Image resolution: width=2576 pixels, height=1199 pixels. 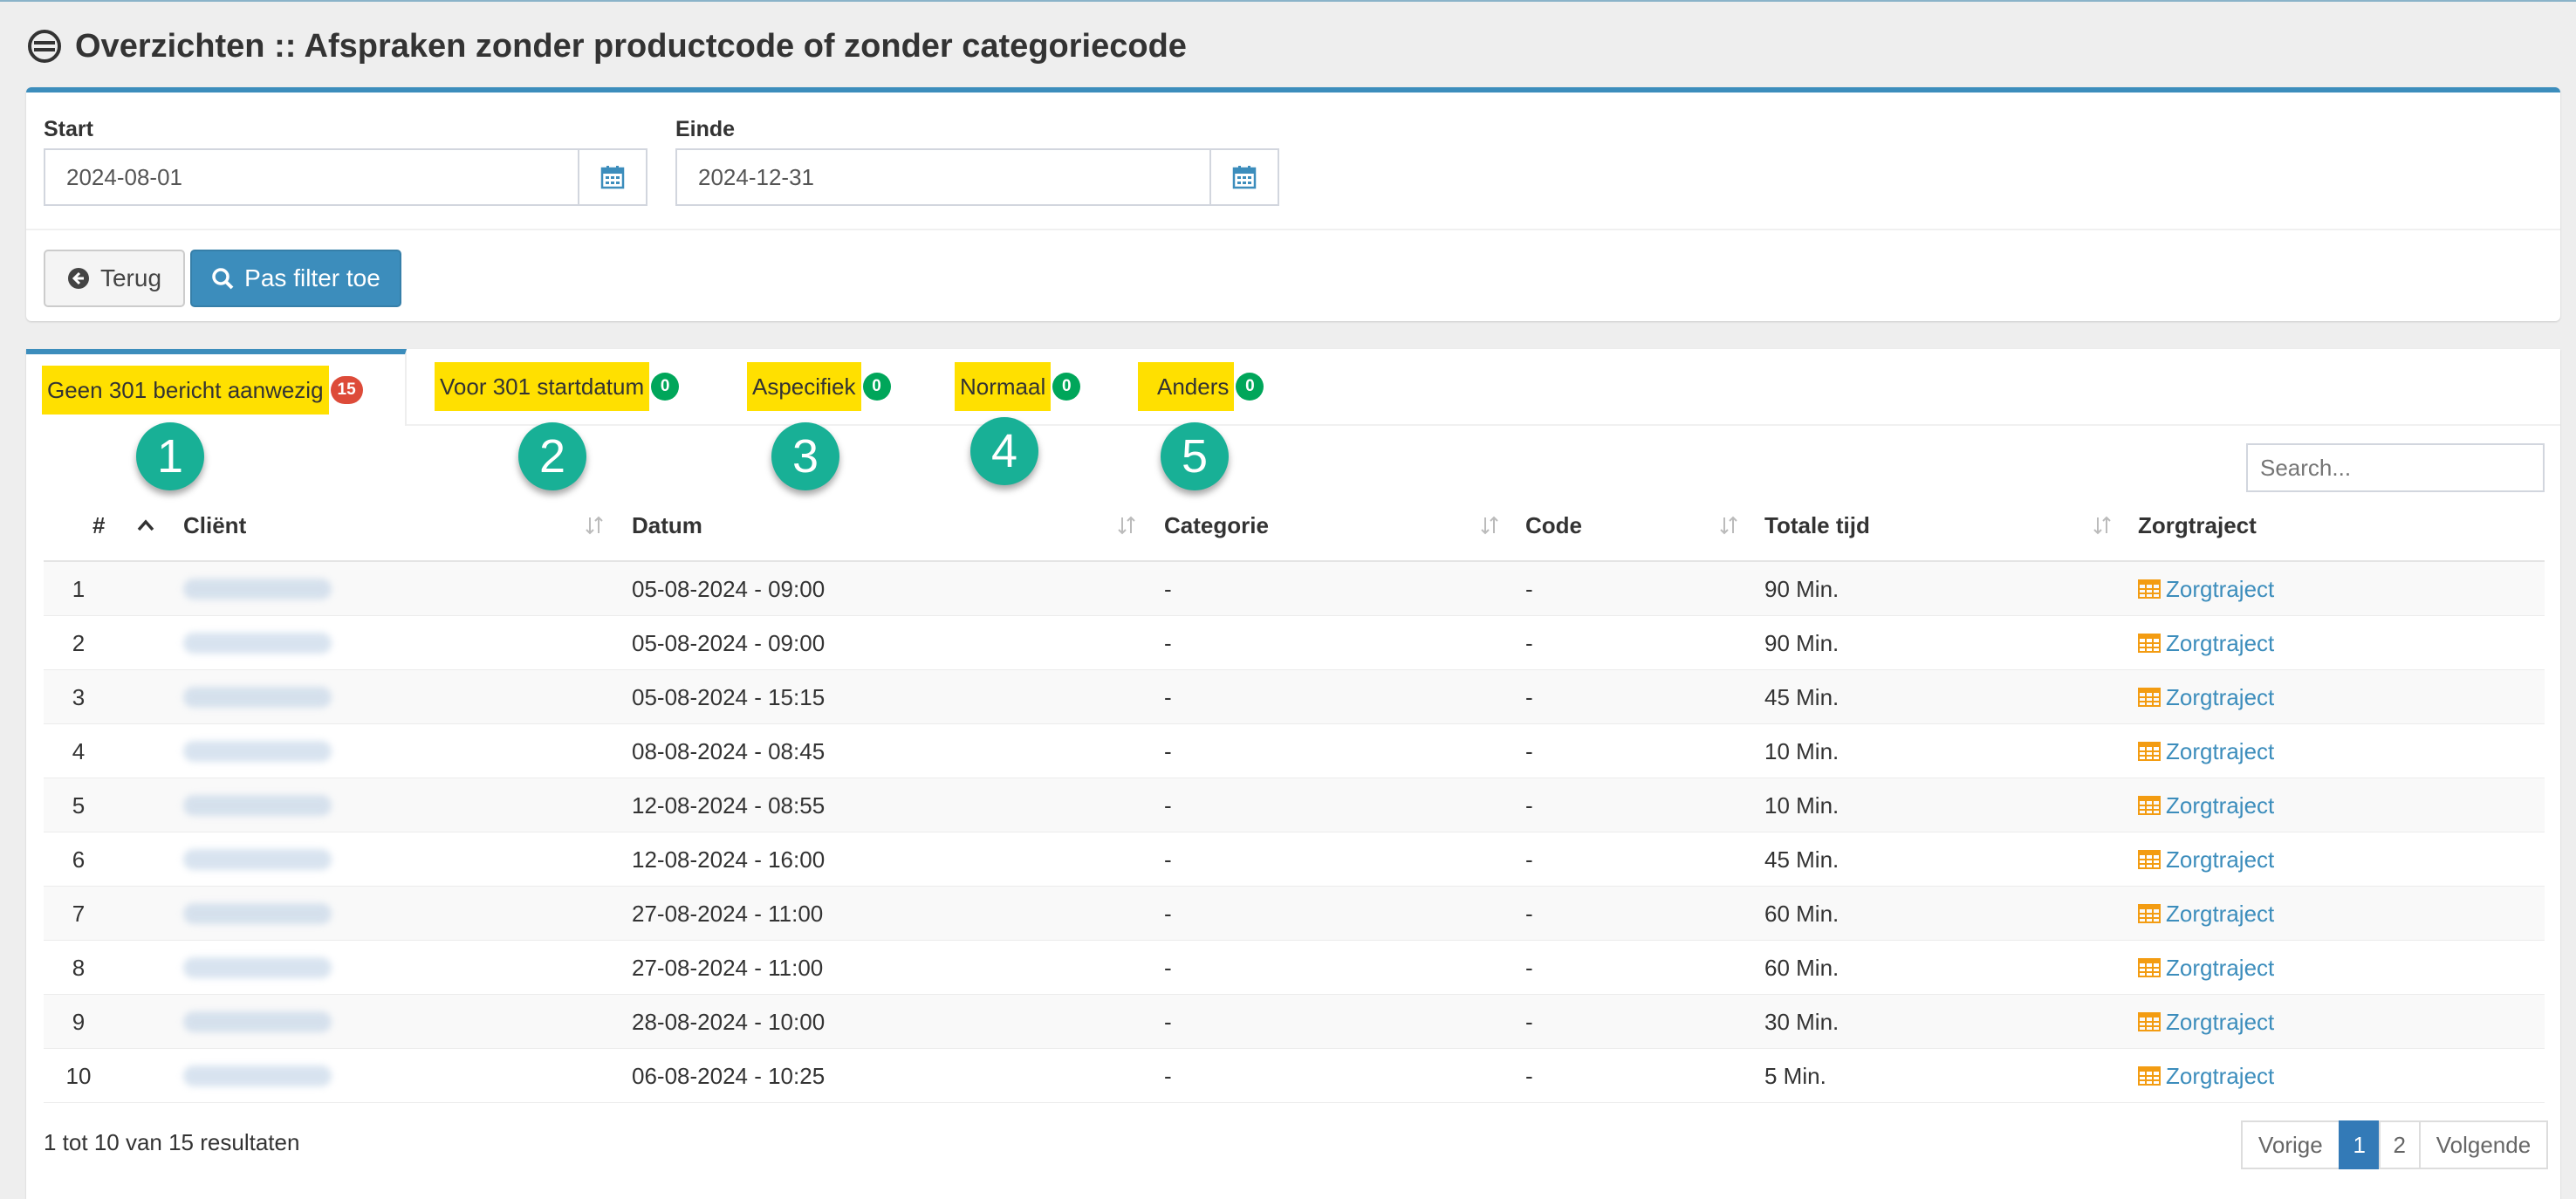 What do you see at coordinates (667, 525) in the screenshot?
I see `col-header-datum: Datum` at bounding box center [667, 525].